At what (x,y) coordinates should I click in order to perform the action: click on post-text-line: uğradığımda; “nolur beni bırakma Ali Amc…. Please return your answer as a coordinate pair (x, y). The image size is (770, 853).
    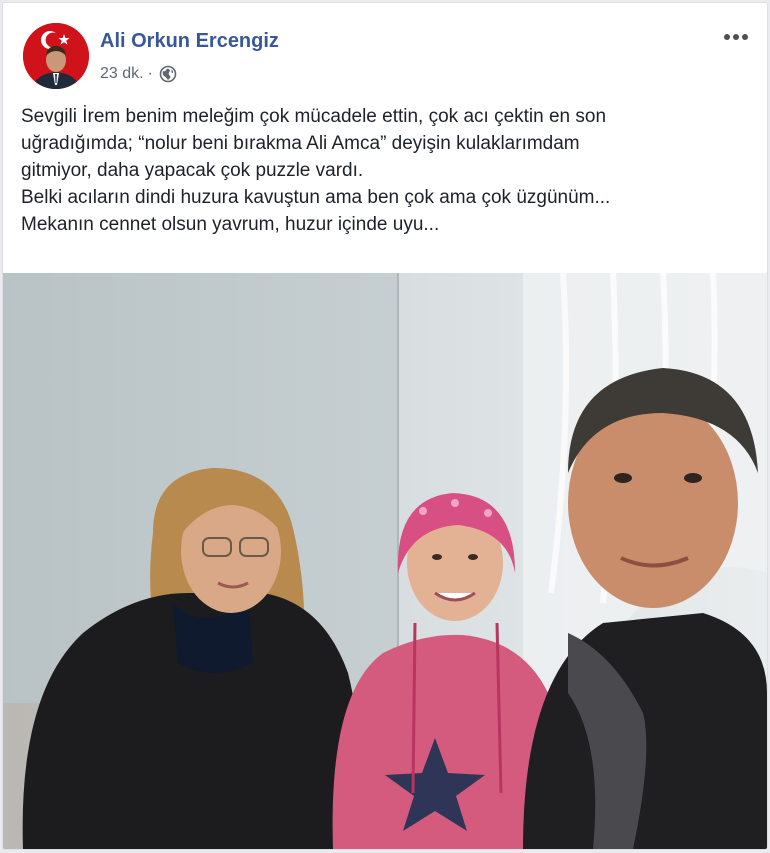
    Looking at the image, I should click on (300, 143).